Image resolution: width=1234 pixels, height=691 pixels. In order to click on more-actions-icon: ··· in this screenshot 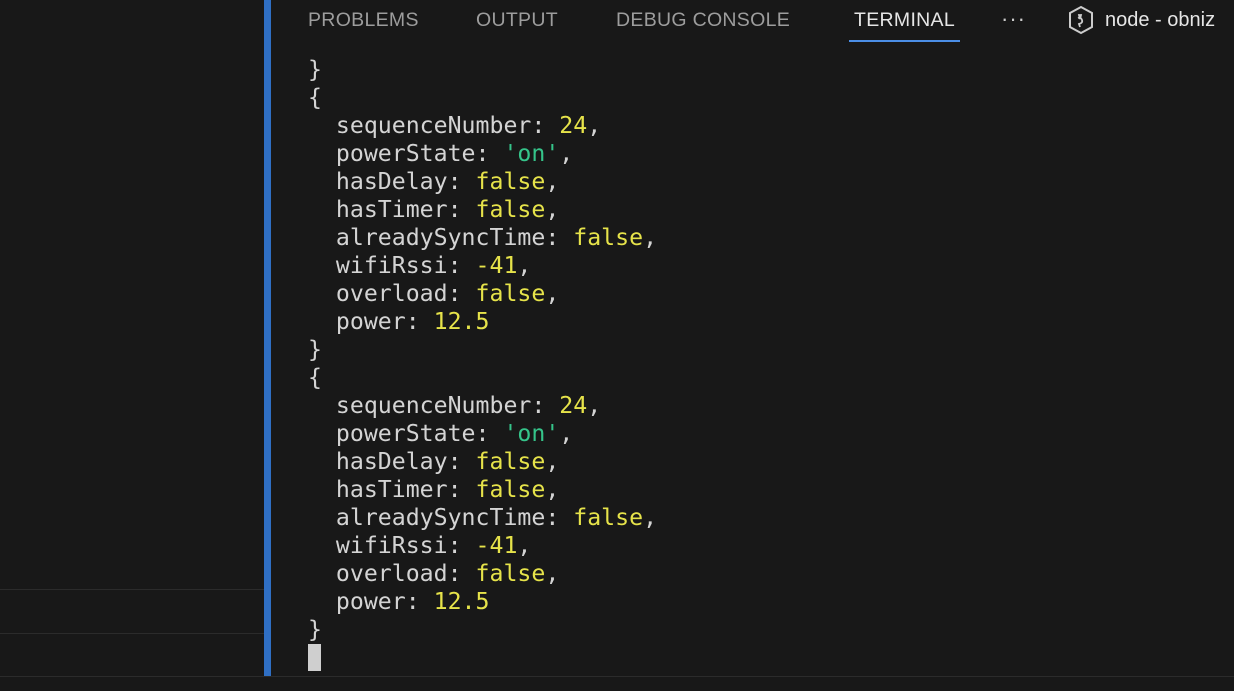, I will do `click(1013, 19)`.